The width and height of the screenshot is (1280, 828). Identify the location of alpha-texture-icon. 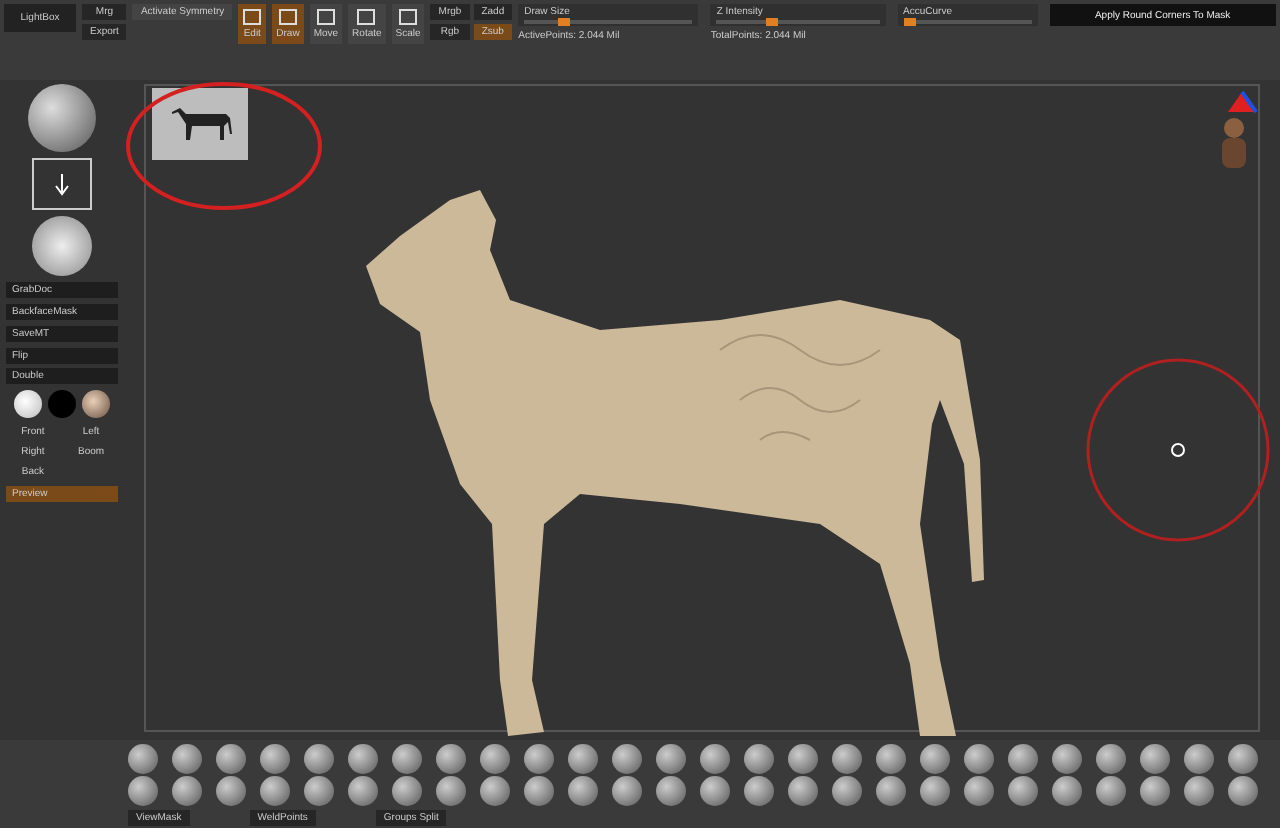
(62, 246).